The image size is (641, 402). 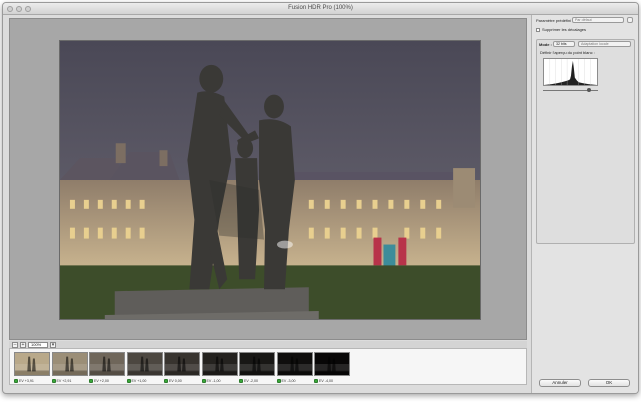 What do you see at coordinates (604, 44) in the screenshot?
I see `method-select: Adaptation locale` at bounding box center [604, 44].